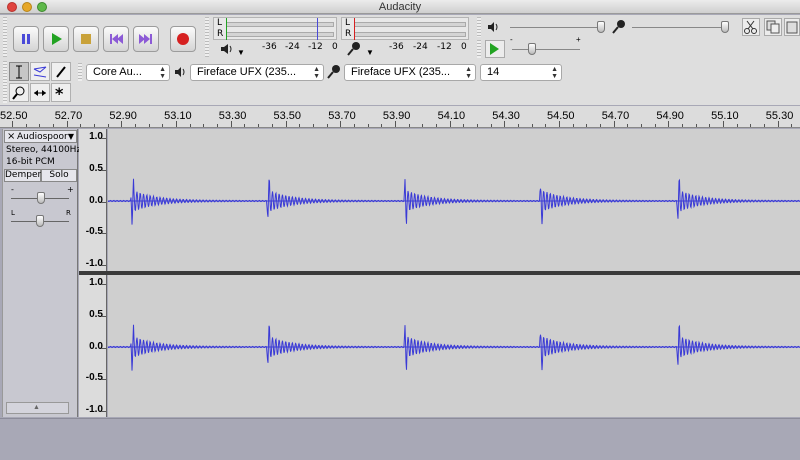 The height and width of the screenshot is (460, 800). What do you see at coordinates (37, 408) in the screenshot?
I see `collapse-track-button: ▲` at bounding box center [37, 408].